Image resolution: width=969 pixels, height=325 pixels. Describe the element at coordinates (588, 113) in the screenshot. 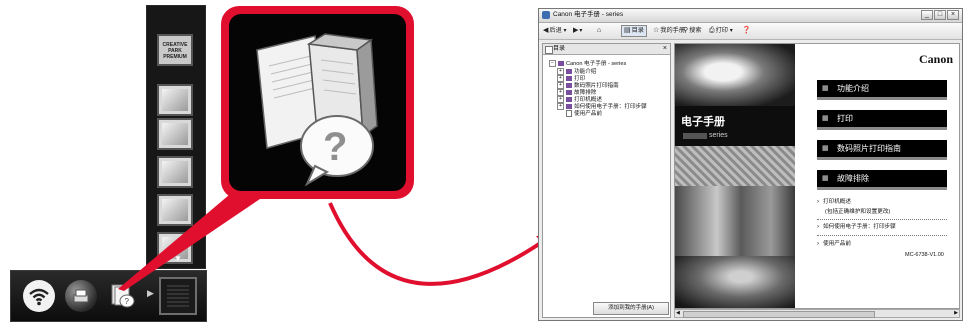

I see `toc-item-label: 使用产品前` at that location.